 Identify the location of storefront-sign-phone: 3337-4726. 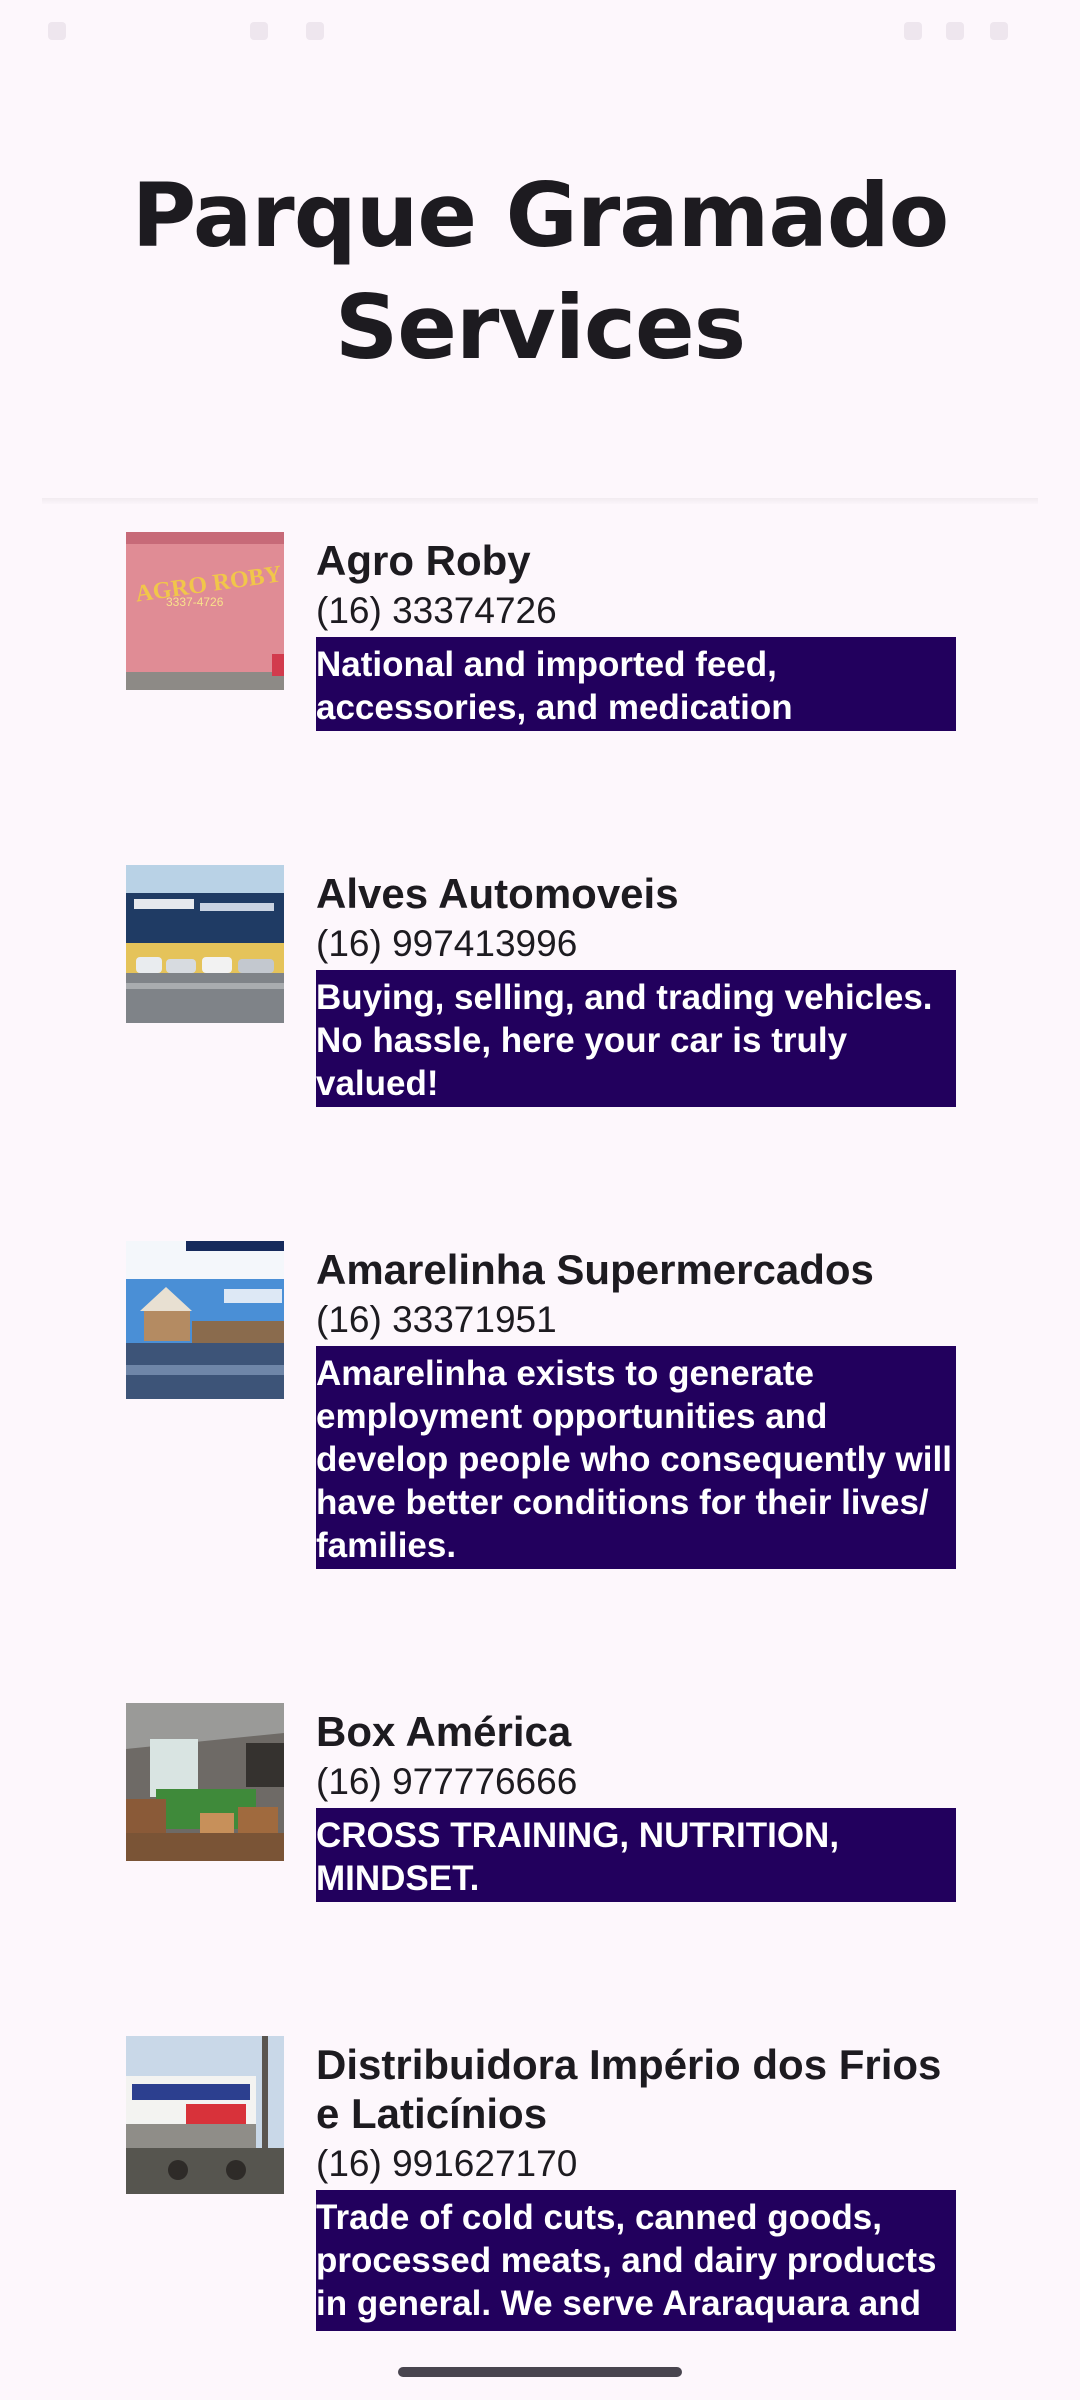
(195, 602).